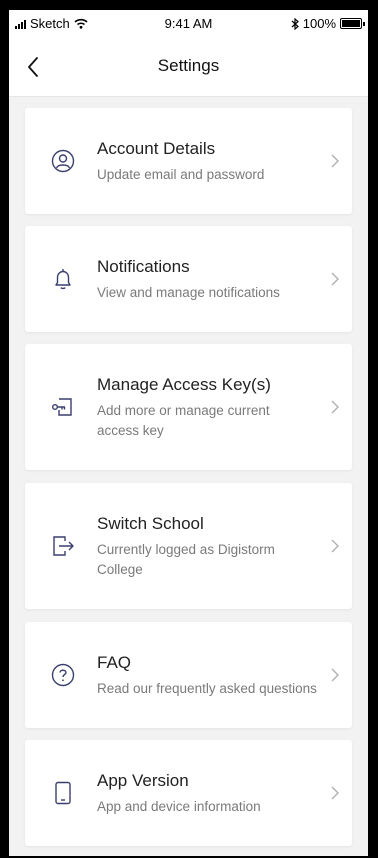 This screenshot has width=378, height=858. I want to click on status-bar: Sketch 9:41 AM 100%, so click(188, 23).